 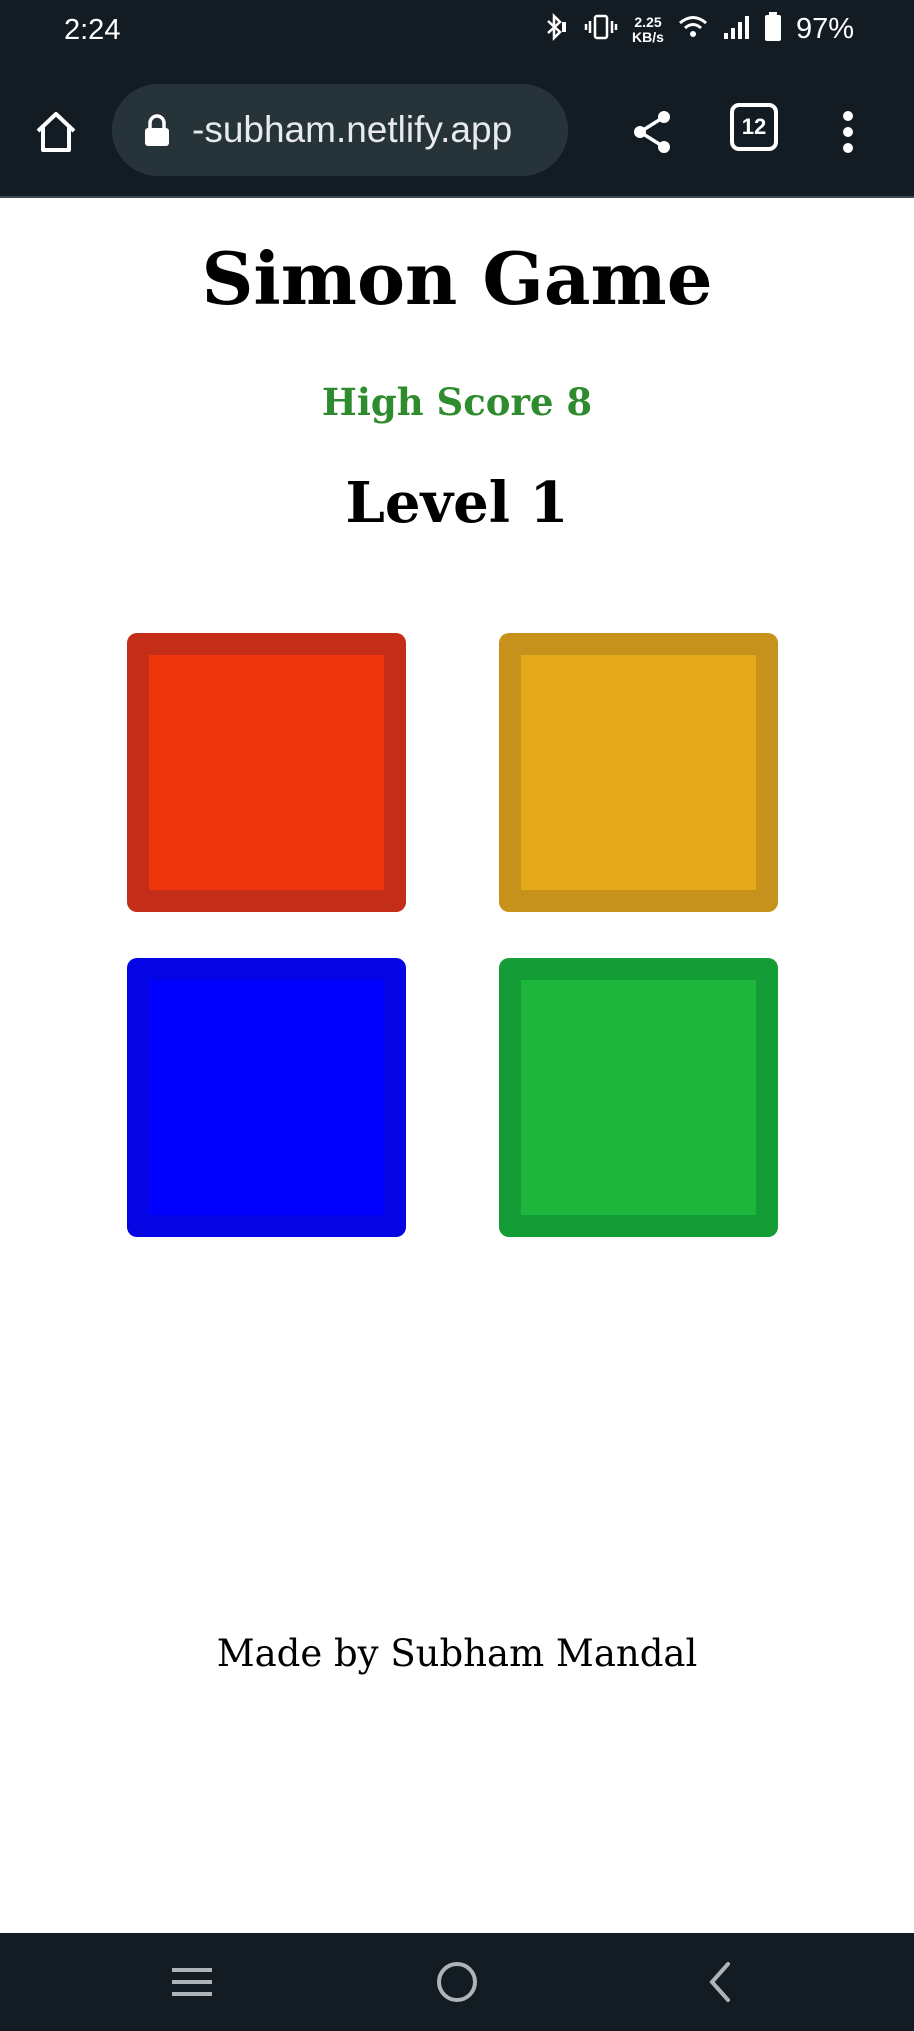 I want to click on level-title: Level 1, so click(x=457, y=503).